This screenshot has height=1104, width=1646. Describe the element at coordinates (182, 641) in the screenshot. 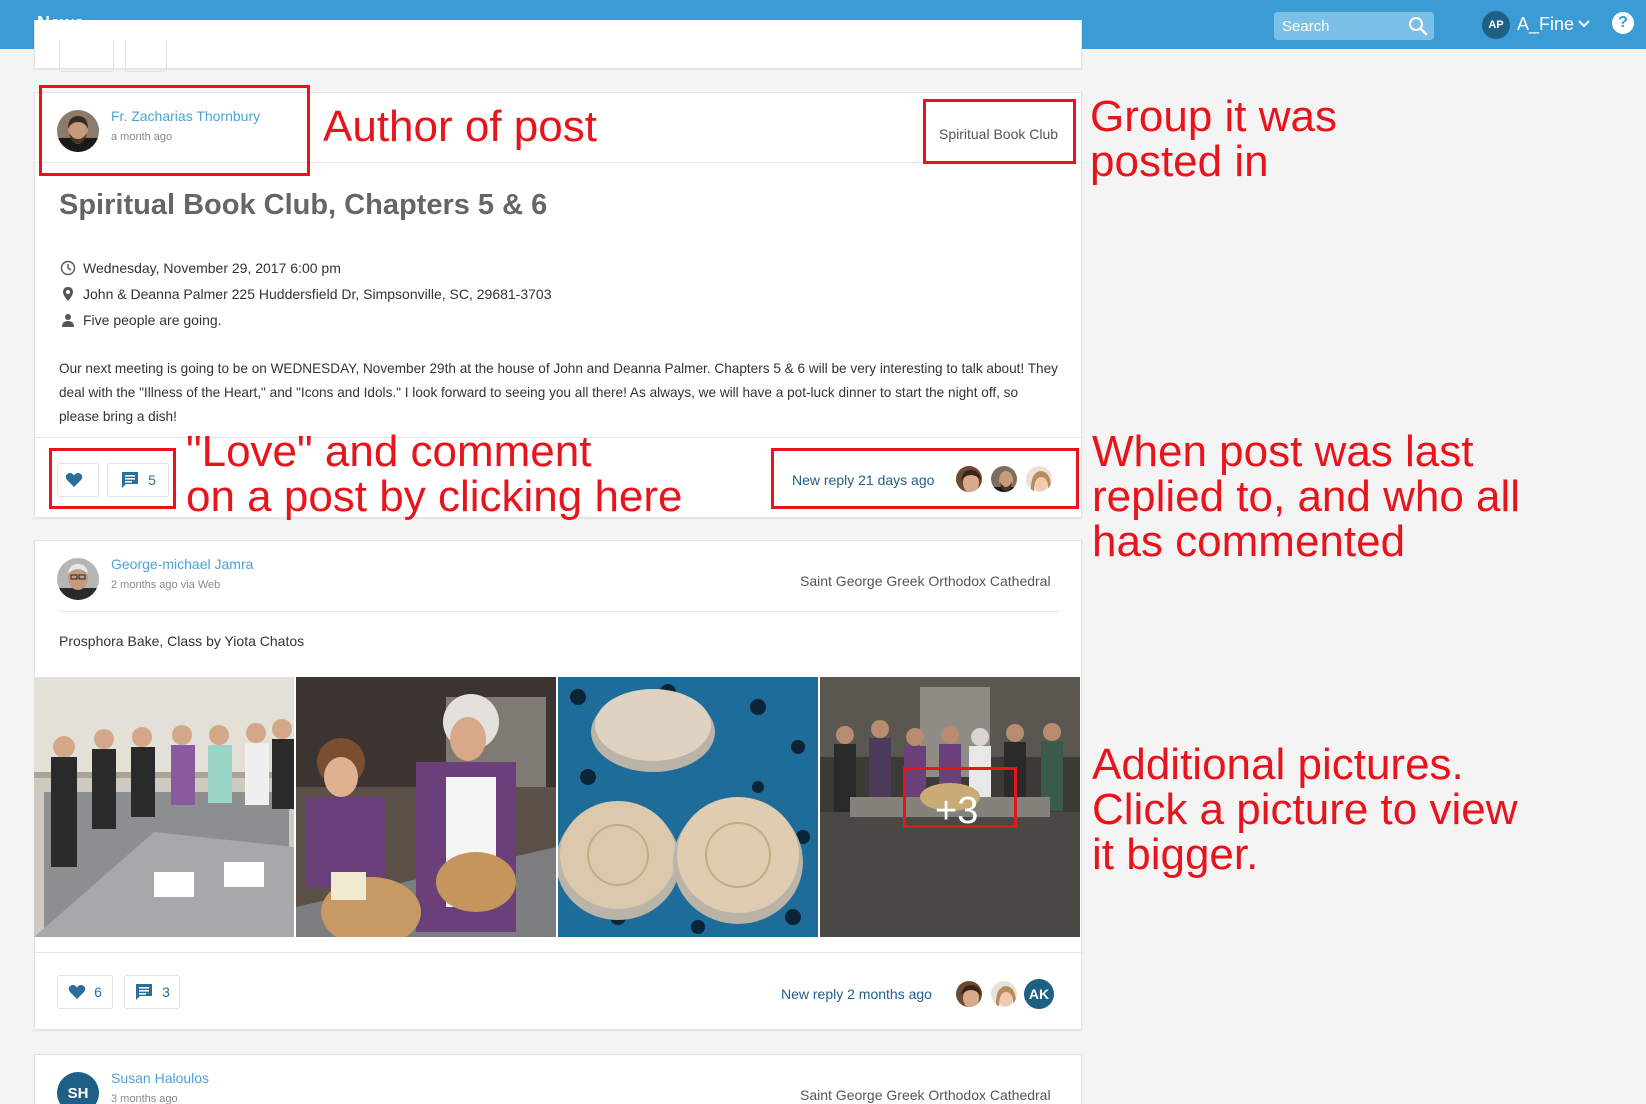

I see `post-text: Prosphora Bake, Class by Yiota Chatos` at that location.